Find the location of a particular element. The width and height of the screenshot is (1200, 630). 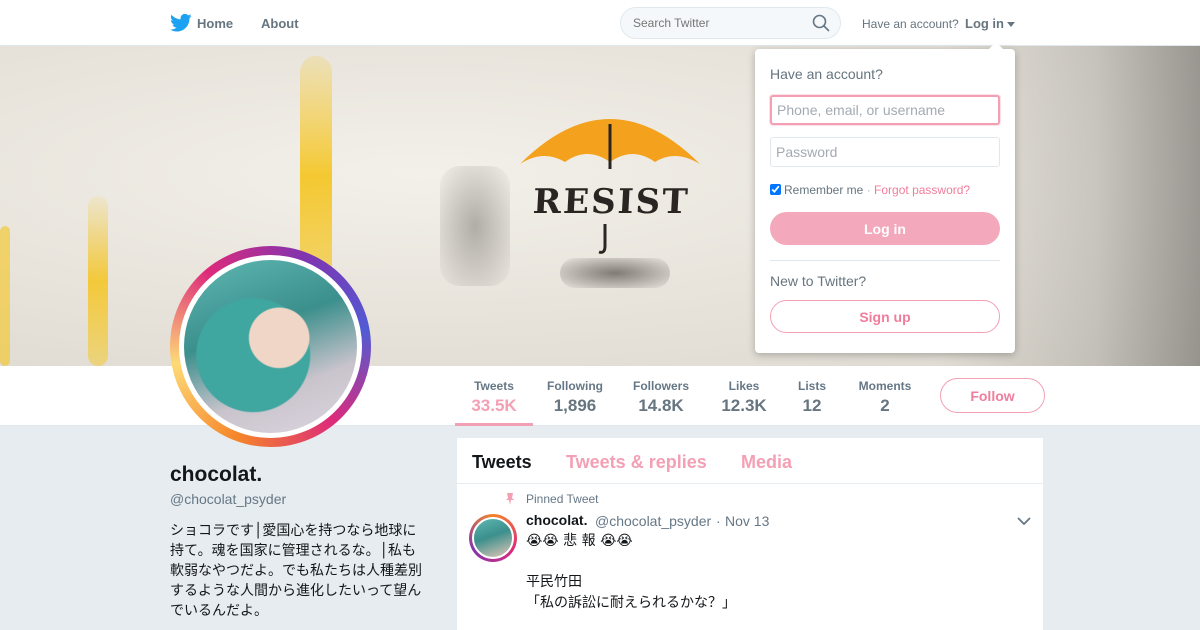

stat-label: Followers is located at coordinates (660, 386).